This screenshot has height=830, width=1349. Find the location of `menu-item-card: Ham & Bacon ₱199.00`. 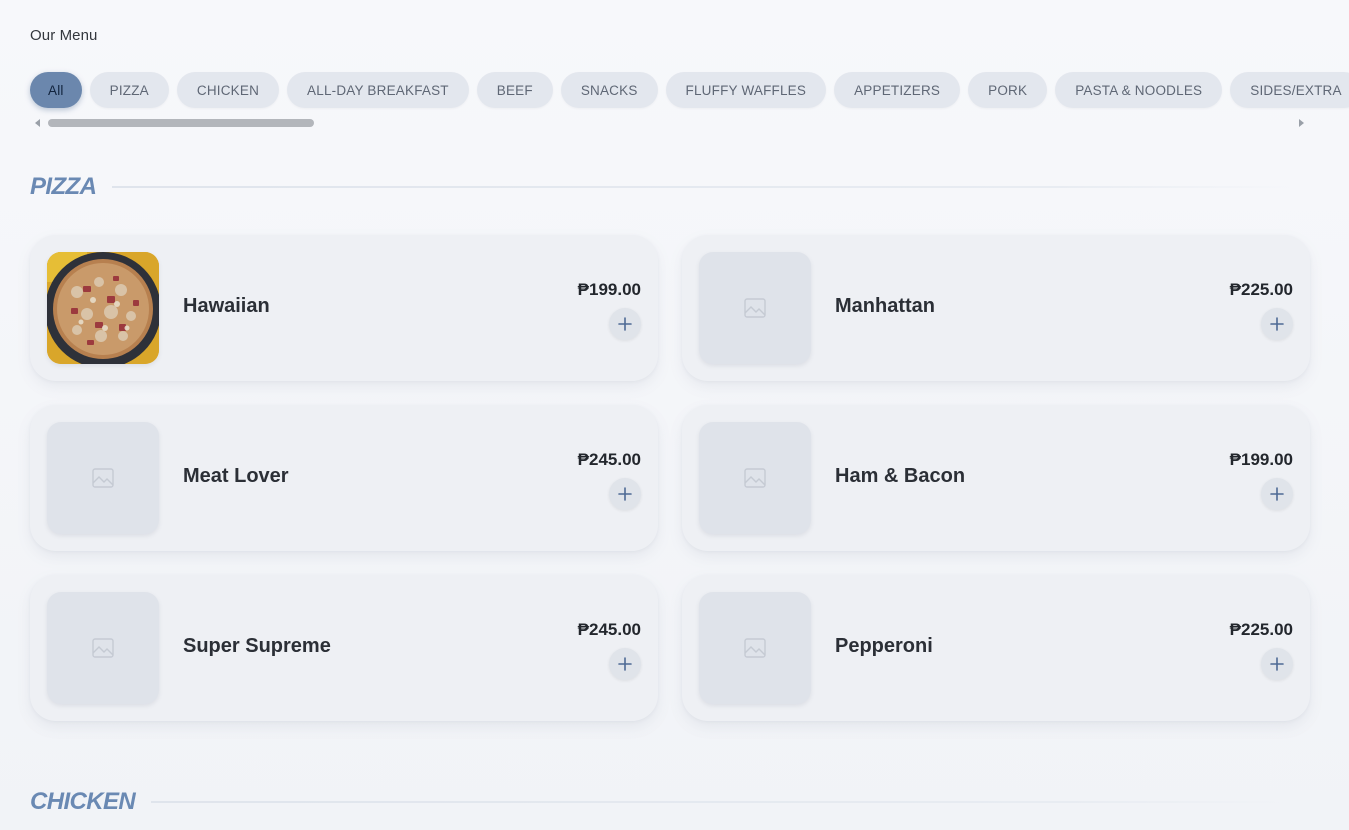

menu-item-card: Ham & Bacon ₱199.00 is located at coordinates (996, 478).